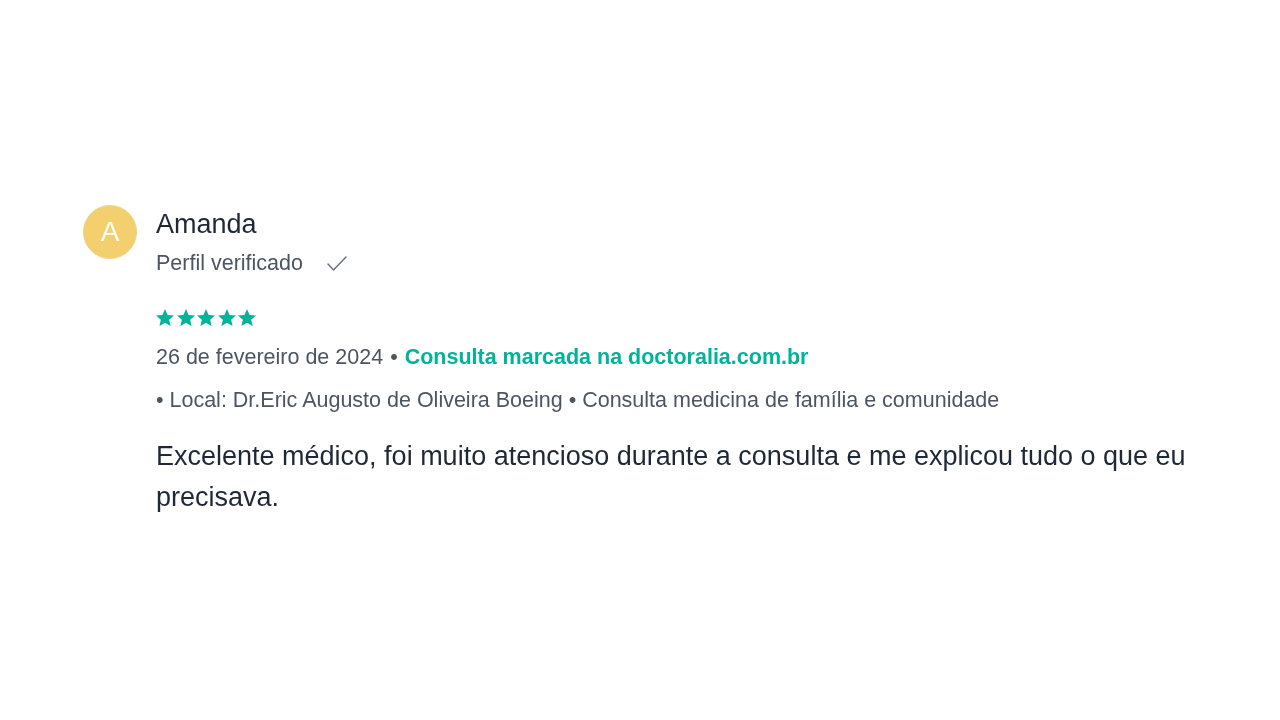 The width and height of the screenshot is (1280, 720). What do you see at coordinates (578, 400) in the screenshot?
I see `visit-details: • Local: Dr.Eric Augusto de Oliveira Boeing • Consulta medicina de família e comunidade` at bounding box center [578, 400].